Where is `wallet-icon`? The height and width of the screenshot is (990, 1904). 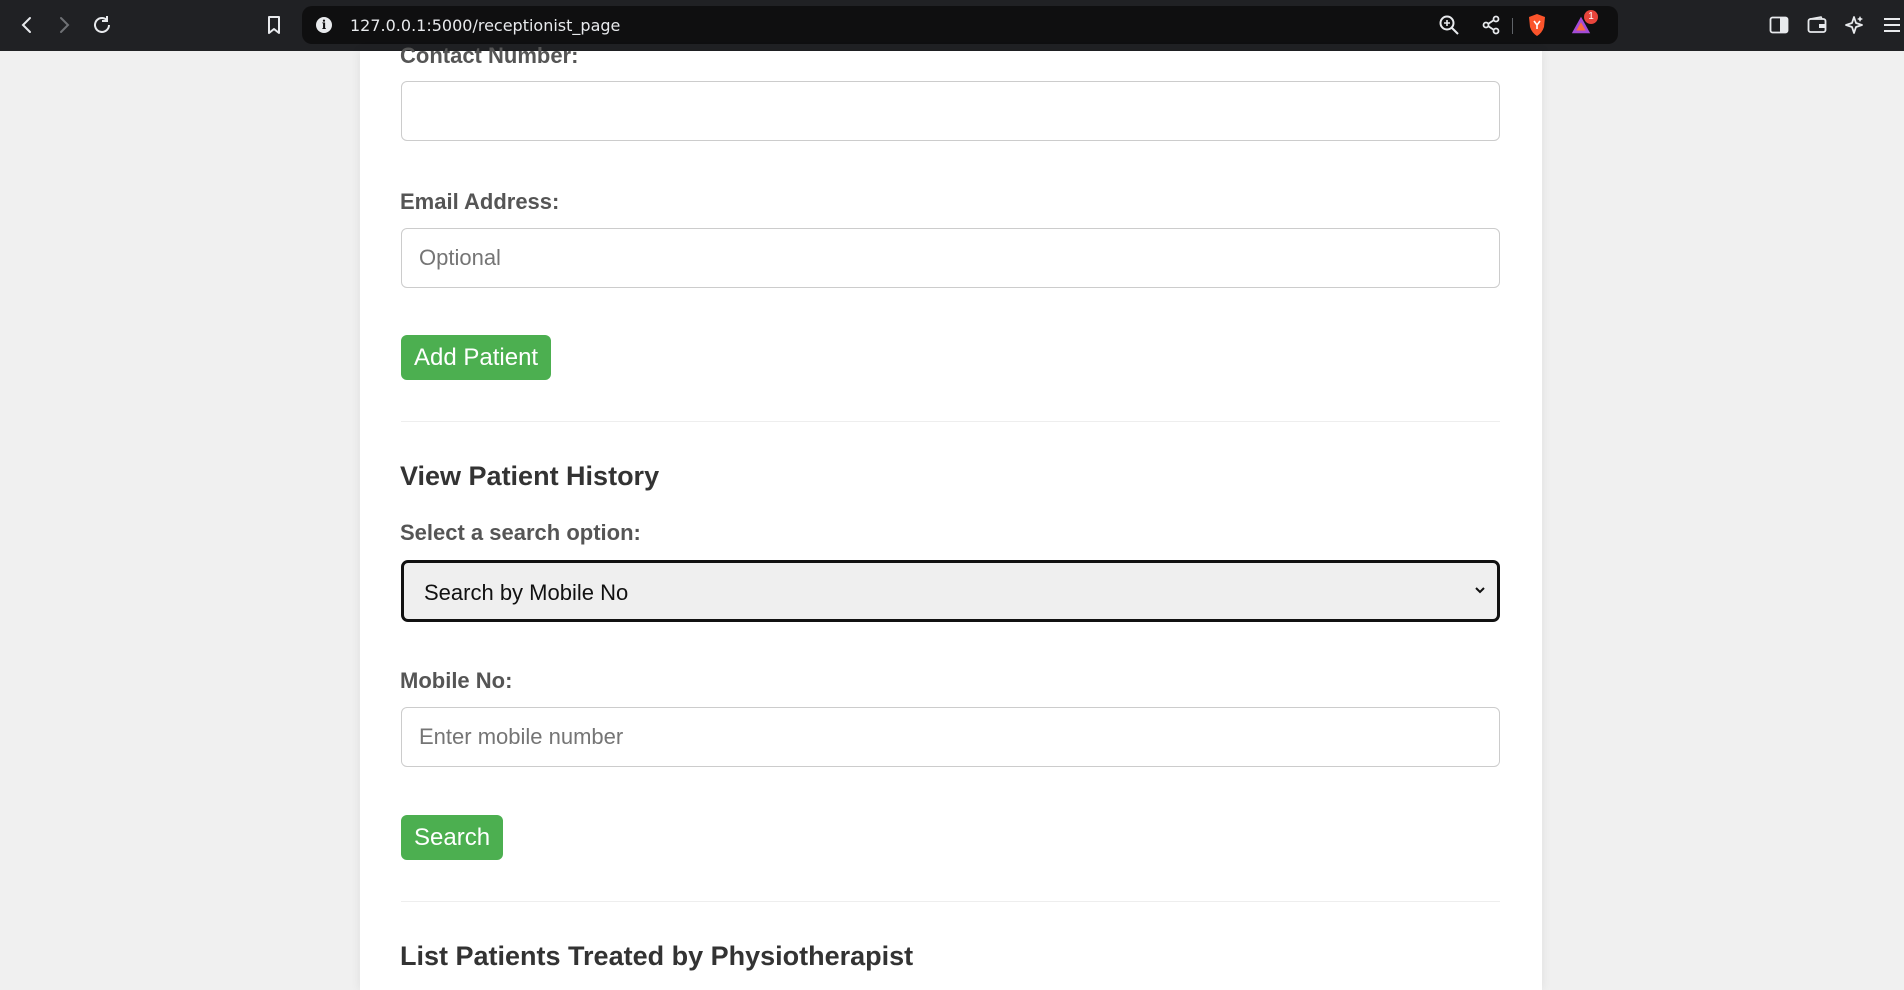
wallet-icon is located at coordinates (1817, 25).